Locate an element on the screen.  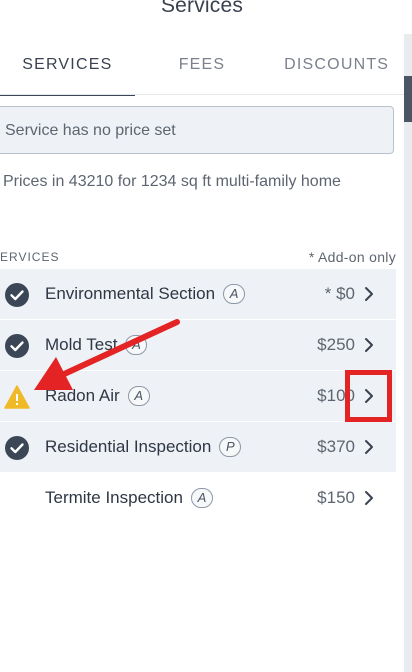
service-row-radon-air: Radon Air A $100 is located at coordinates (198, 396).